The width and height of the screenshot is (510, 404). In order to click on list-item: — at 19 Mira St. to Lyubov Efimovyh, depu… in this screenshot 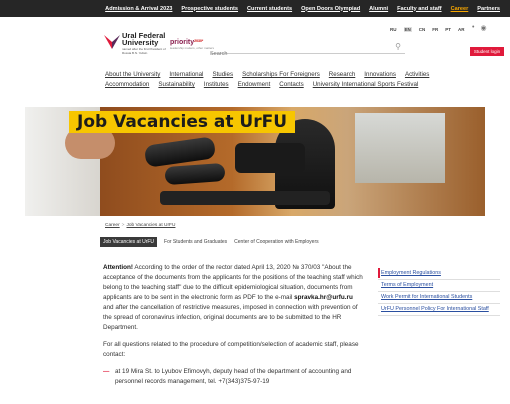, I will do `click(234, 377)`.